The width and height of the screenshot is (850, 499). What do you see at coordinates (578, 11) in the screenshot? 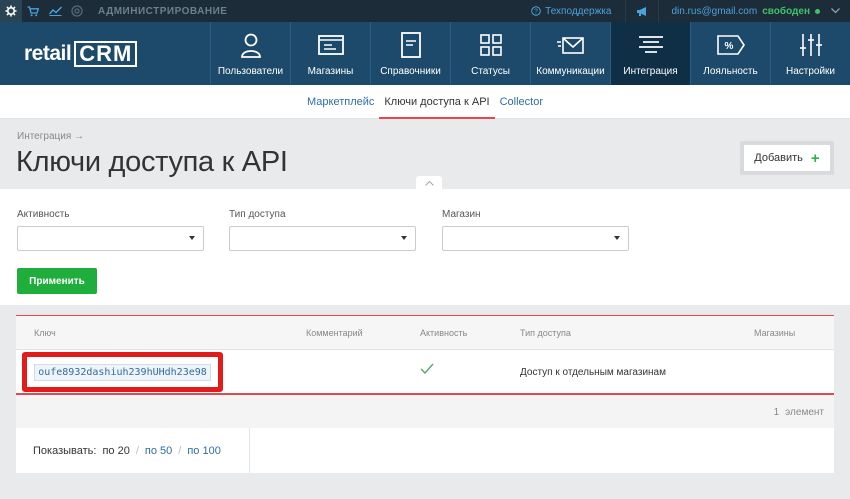
I see `support-label: Техподдержка` at bounding box center [578, 11].